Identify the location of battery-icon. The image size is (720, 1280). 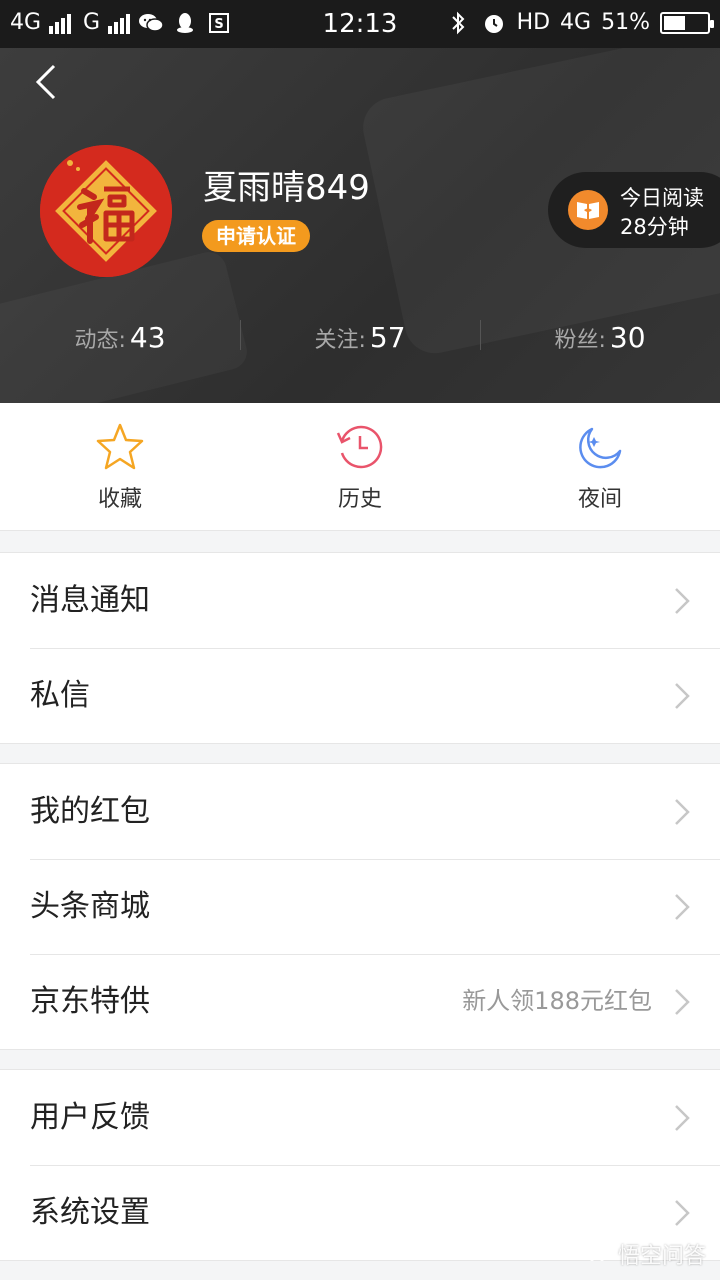
(687, 22).